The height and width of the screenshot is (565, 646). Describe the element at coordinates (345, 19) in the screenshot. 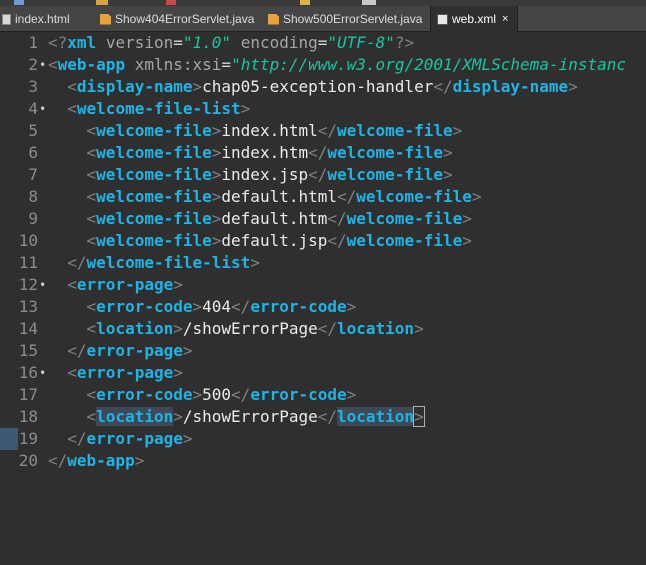

I see `tab-show500errorservlet: Show500ErrorServlet.java` at that location.